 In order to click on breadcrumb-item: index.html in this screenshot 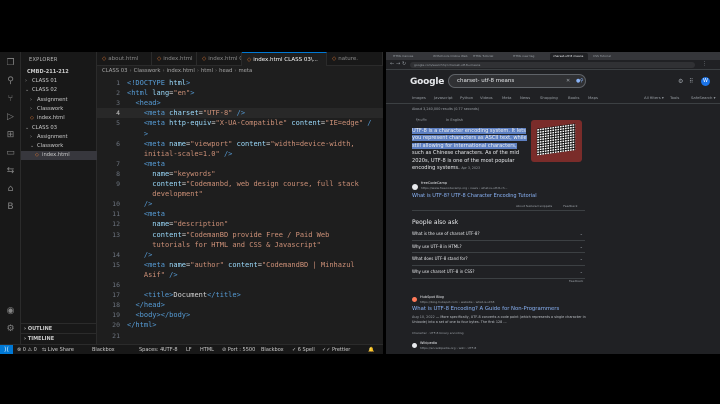, I will do `click(181, 71)`.